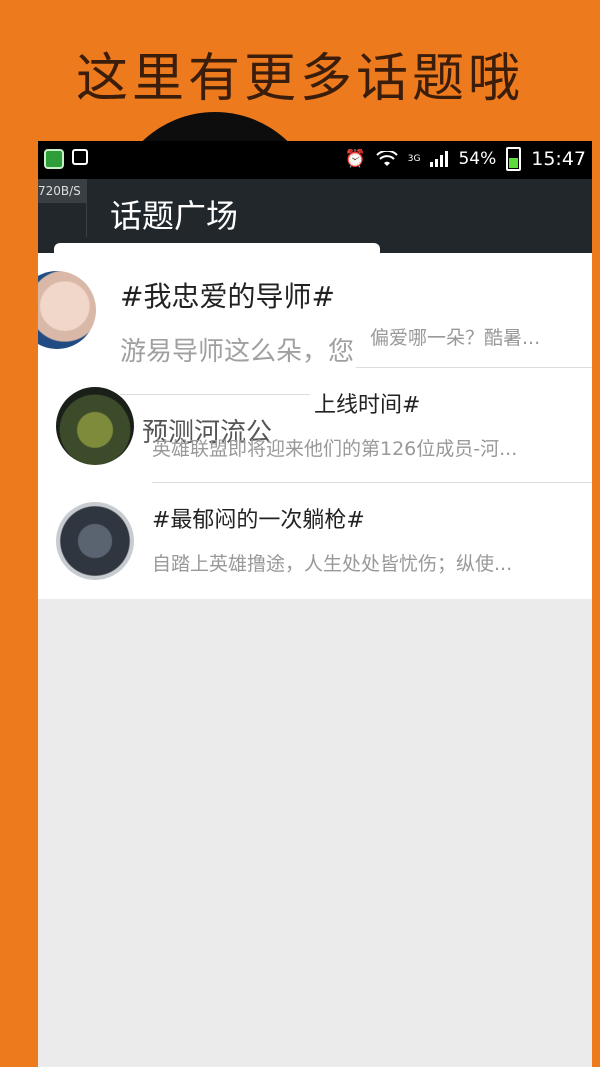  What do you see at coordinates (315, 160) in the screenshot?
I see `status-bar: ⏰ 3G 54% 15:47` at bounding box center [315, 160].